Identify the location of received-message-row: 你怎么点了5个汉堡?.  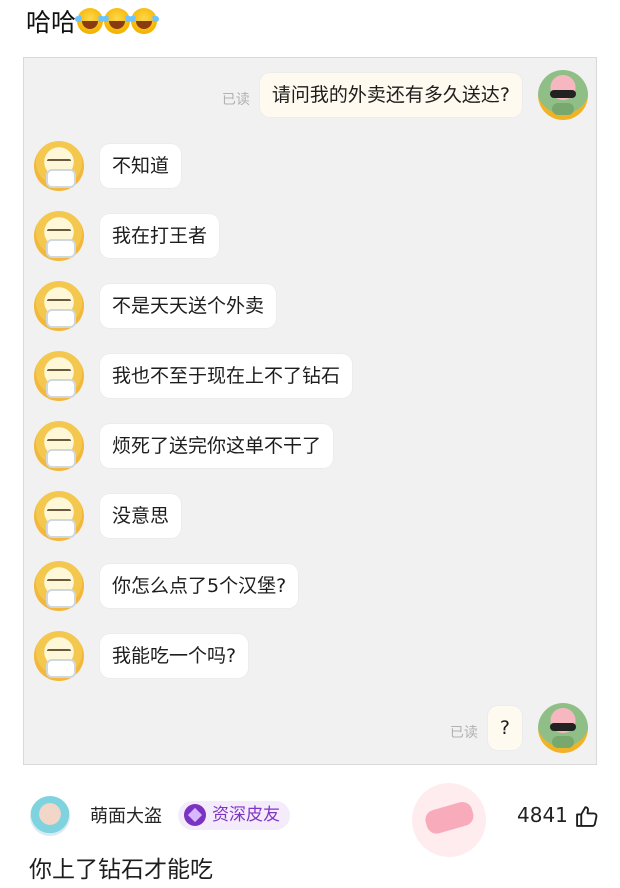
(166, 586).